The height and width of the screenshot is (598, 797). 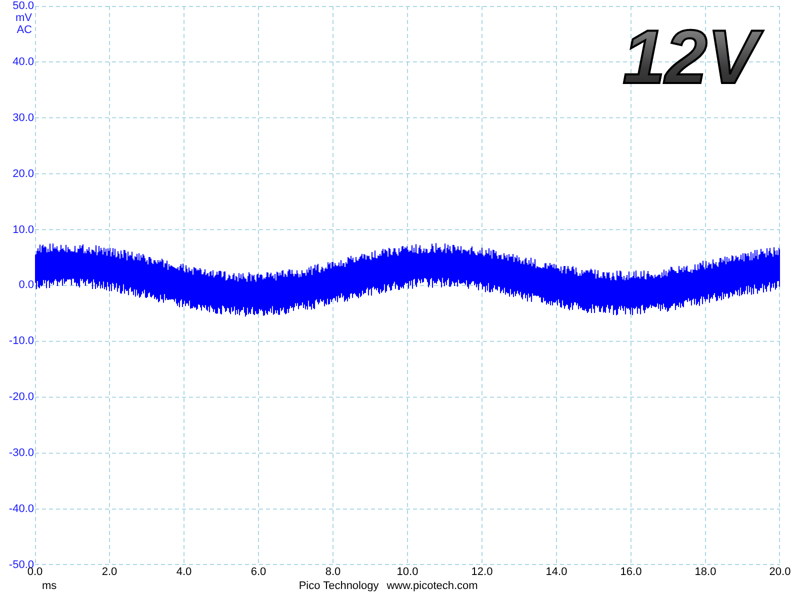 I want to click on x-axis-label: 4.0, so click(x=184, y=572).